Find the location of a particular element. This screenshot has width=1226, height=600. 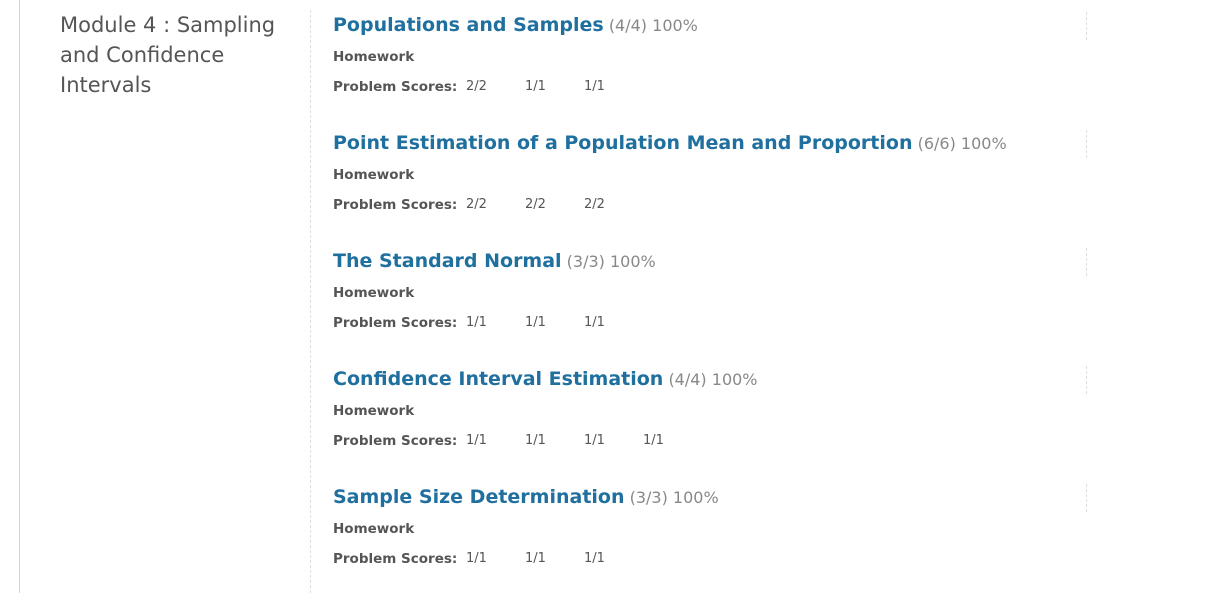

section-title-link: Confidence Interval Estimation is located at coordinates (498, 379).